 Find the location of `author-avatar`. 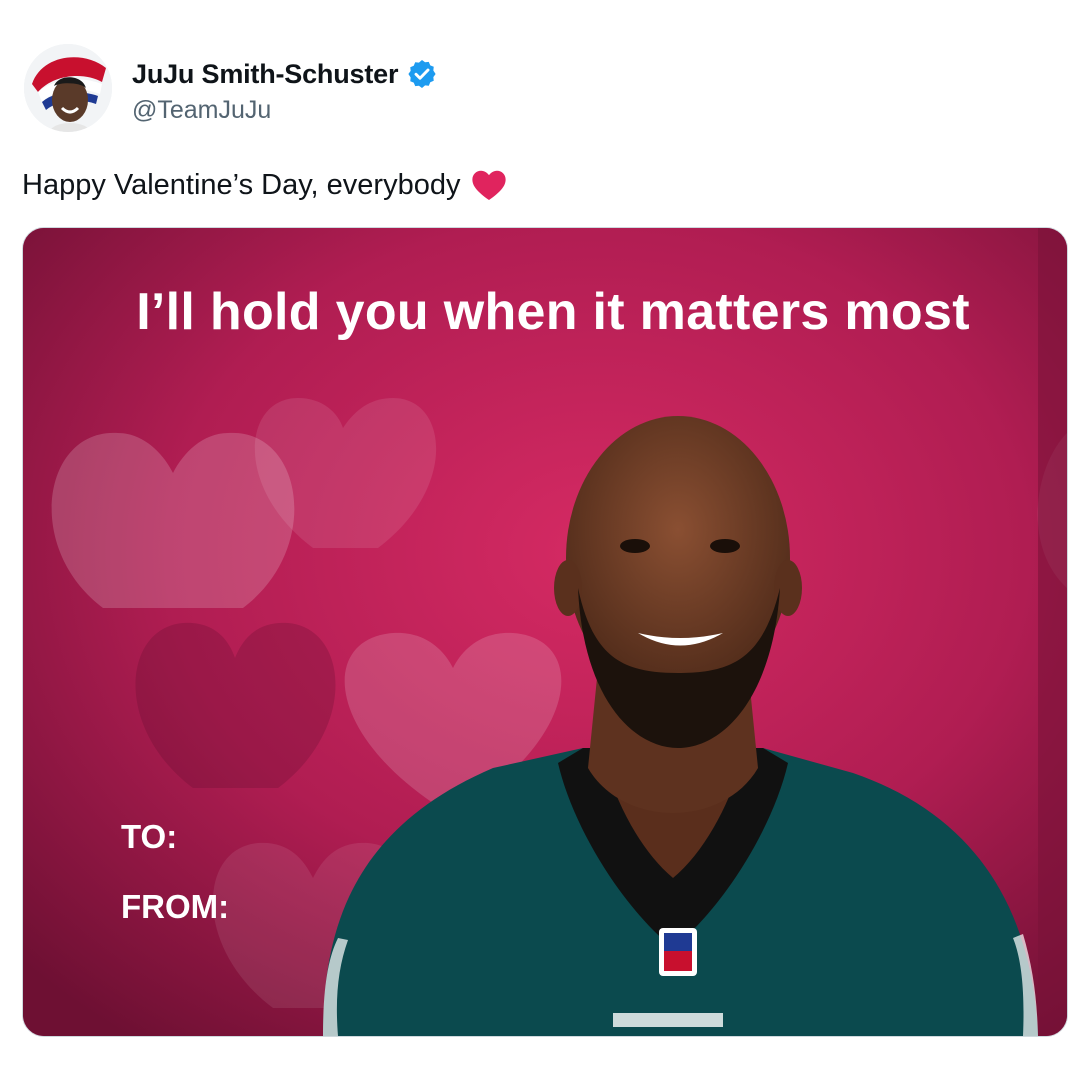

author-avatar is located at coordinates (68, 88).